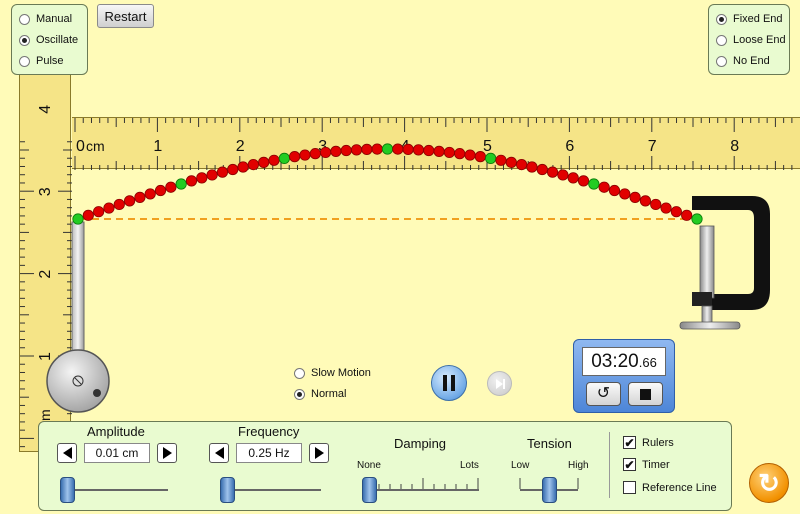 Image resolution: width=800 pixels, height=514 pixels. I want to click on step-button, so click(499, 383).